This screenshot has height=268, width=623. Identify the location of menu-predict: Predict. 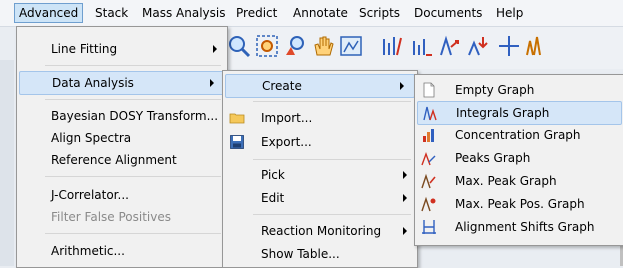
(256, 13).